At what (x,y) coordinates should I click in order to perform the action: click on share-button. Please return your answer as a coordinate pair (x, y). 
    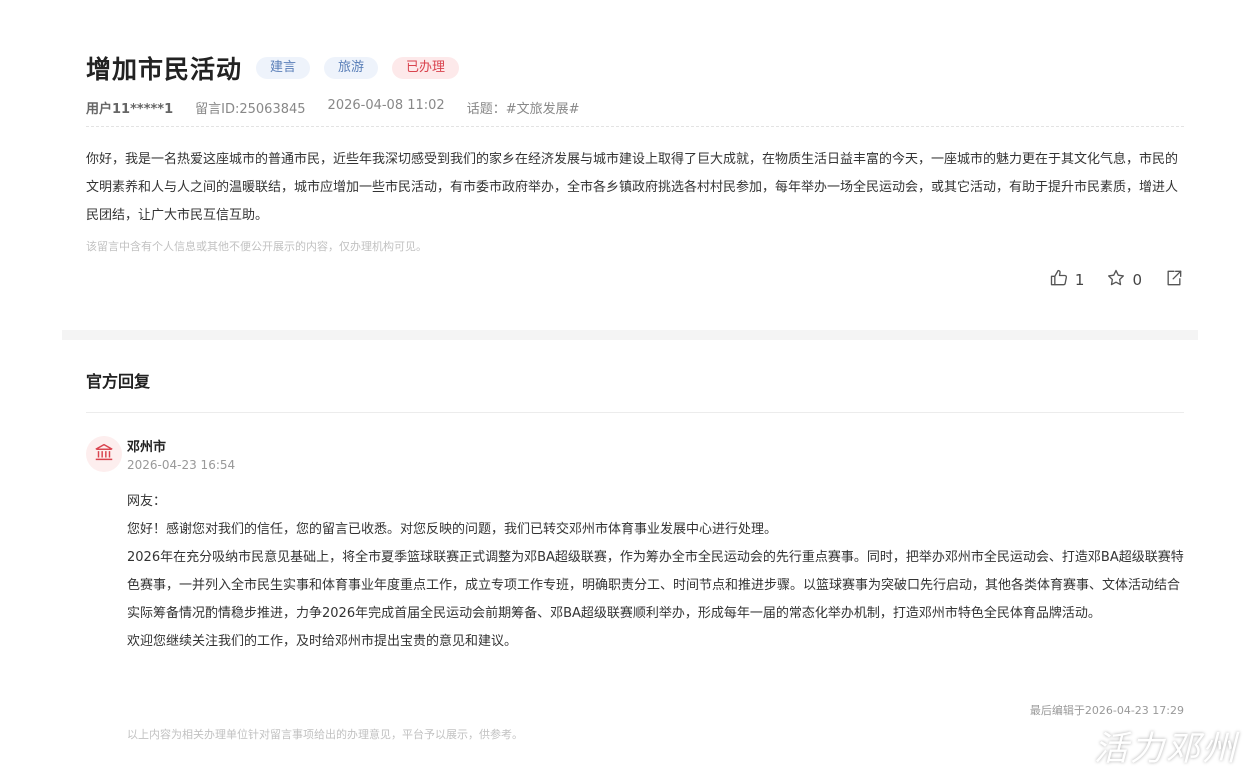
    Looking at the image, I should click on (1174, 280).